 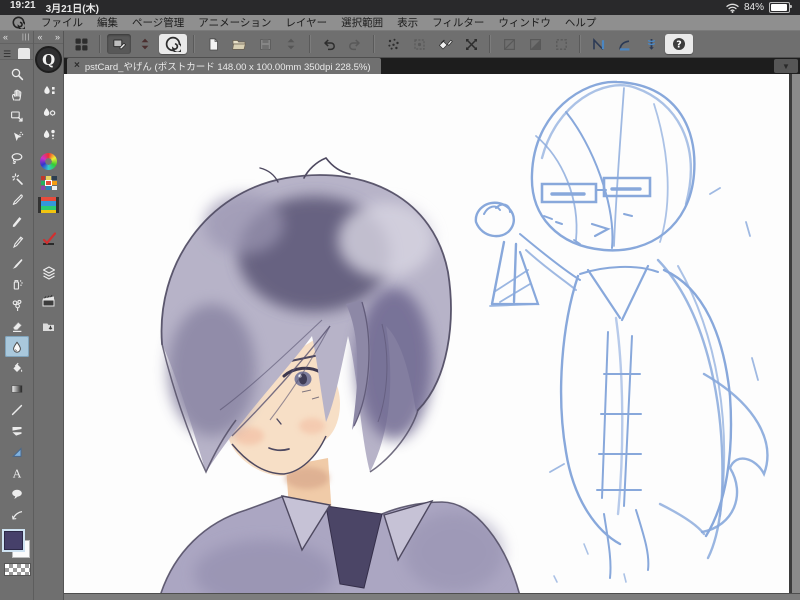 I want to click on tool-palette: « ||| ☰ A, so click(x=17, y=315).